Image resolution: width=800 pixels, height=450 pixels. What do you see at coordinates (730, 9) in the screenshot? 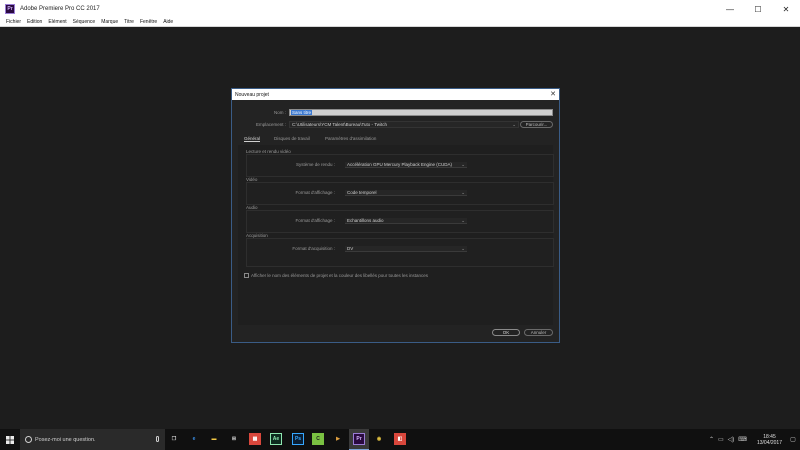
I see `minimize-button: —` at bounding box center [730, 9].